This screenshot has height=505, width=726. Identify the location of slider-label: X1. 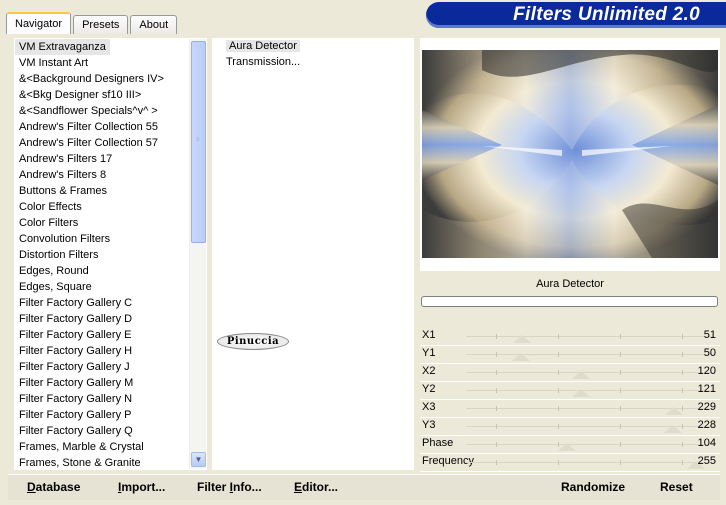
(429, 335).